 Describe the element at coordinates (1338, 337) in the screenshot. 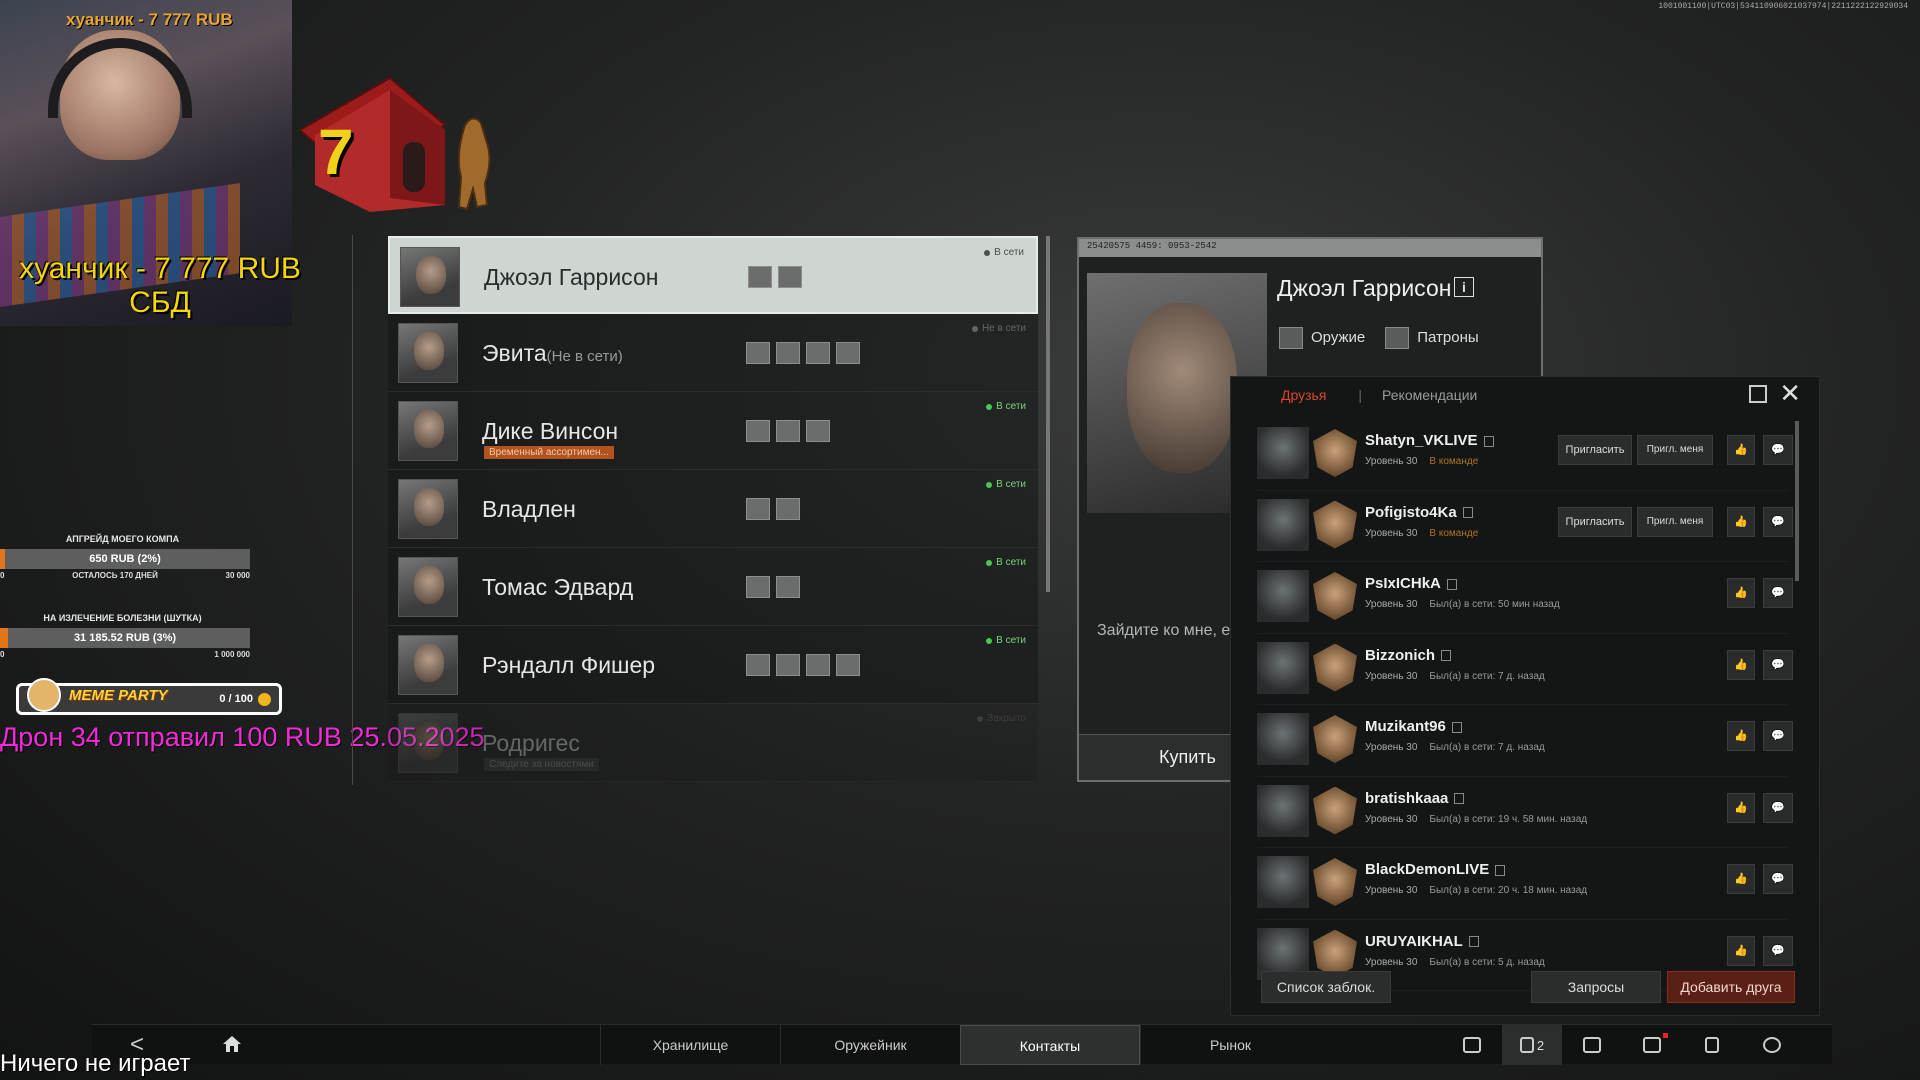

I see `category-weapons-label: Оружие` at that location.